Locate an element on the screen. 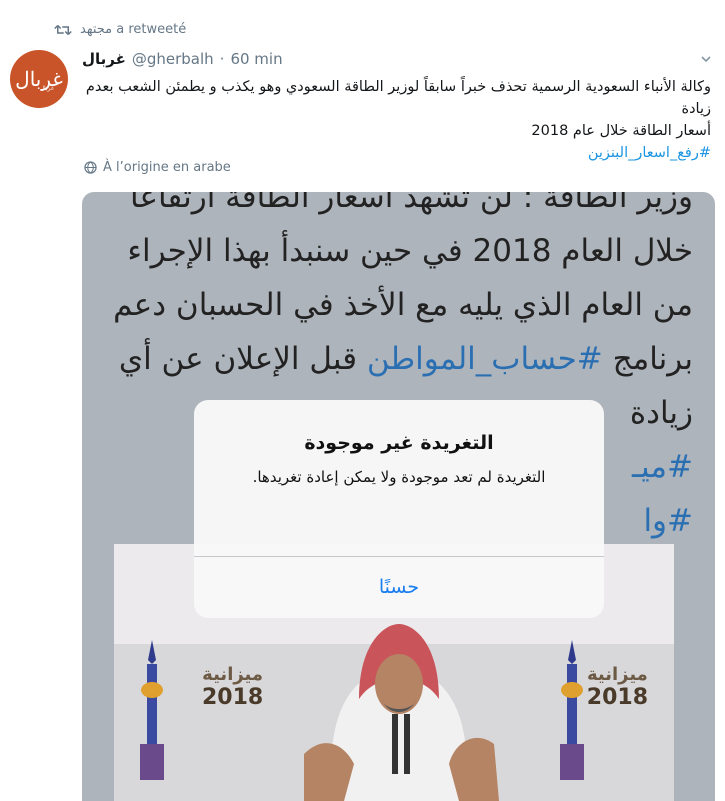 This screenshot has height=801, width=725. tweet-text-line-2: أسعار الطاقة خلال عام 2018 is located at coordinates (621, 131).